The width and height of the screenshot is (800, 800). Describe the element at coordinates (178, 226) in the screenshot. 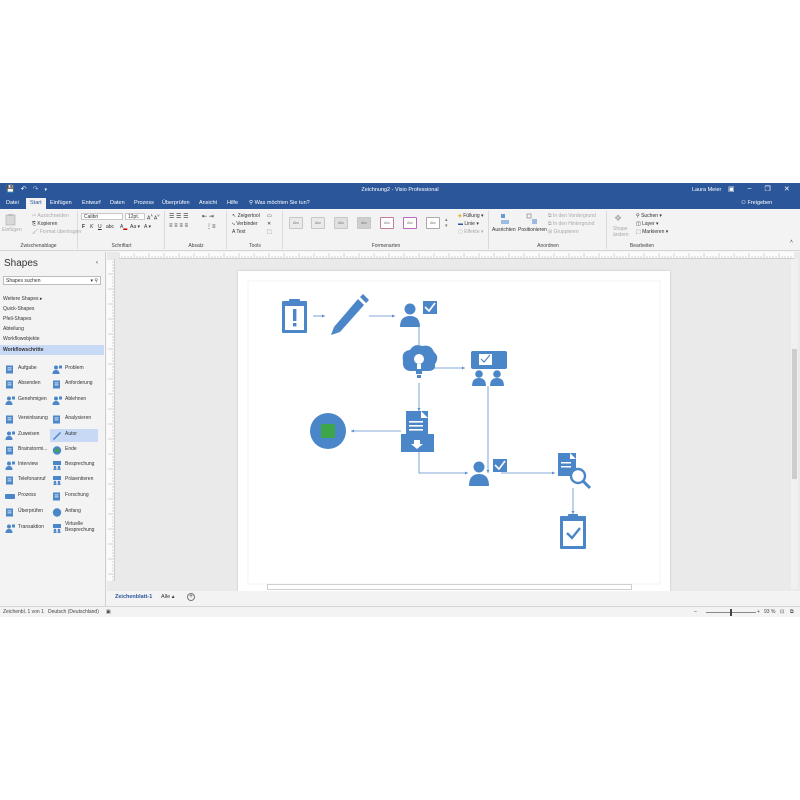

I see `align-left-icon: ≡ ≡ ≡ ≡` at that location.